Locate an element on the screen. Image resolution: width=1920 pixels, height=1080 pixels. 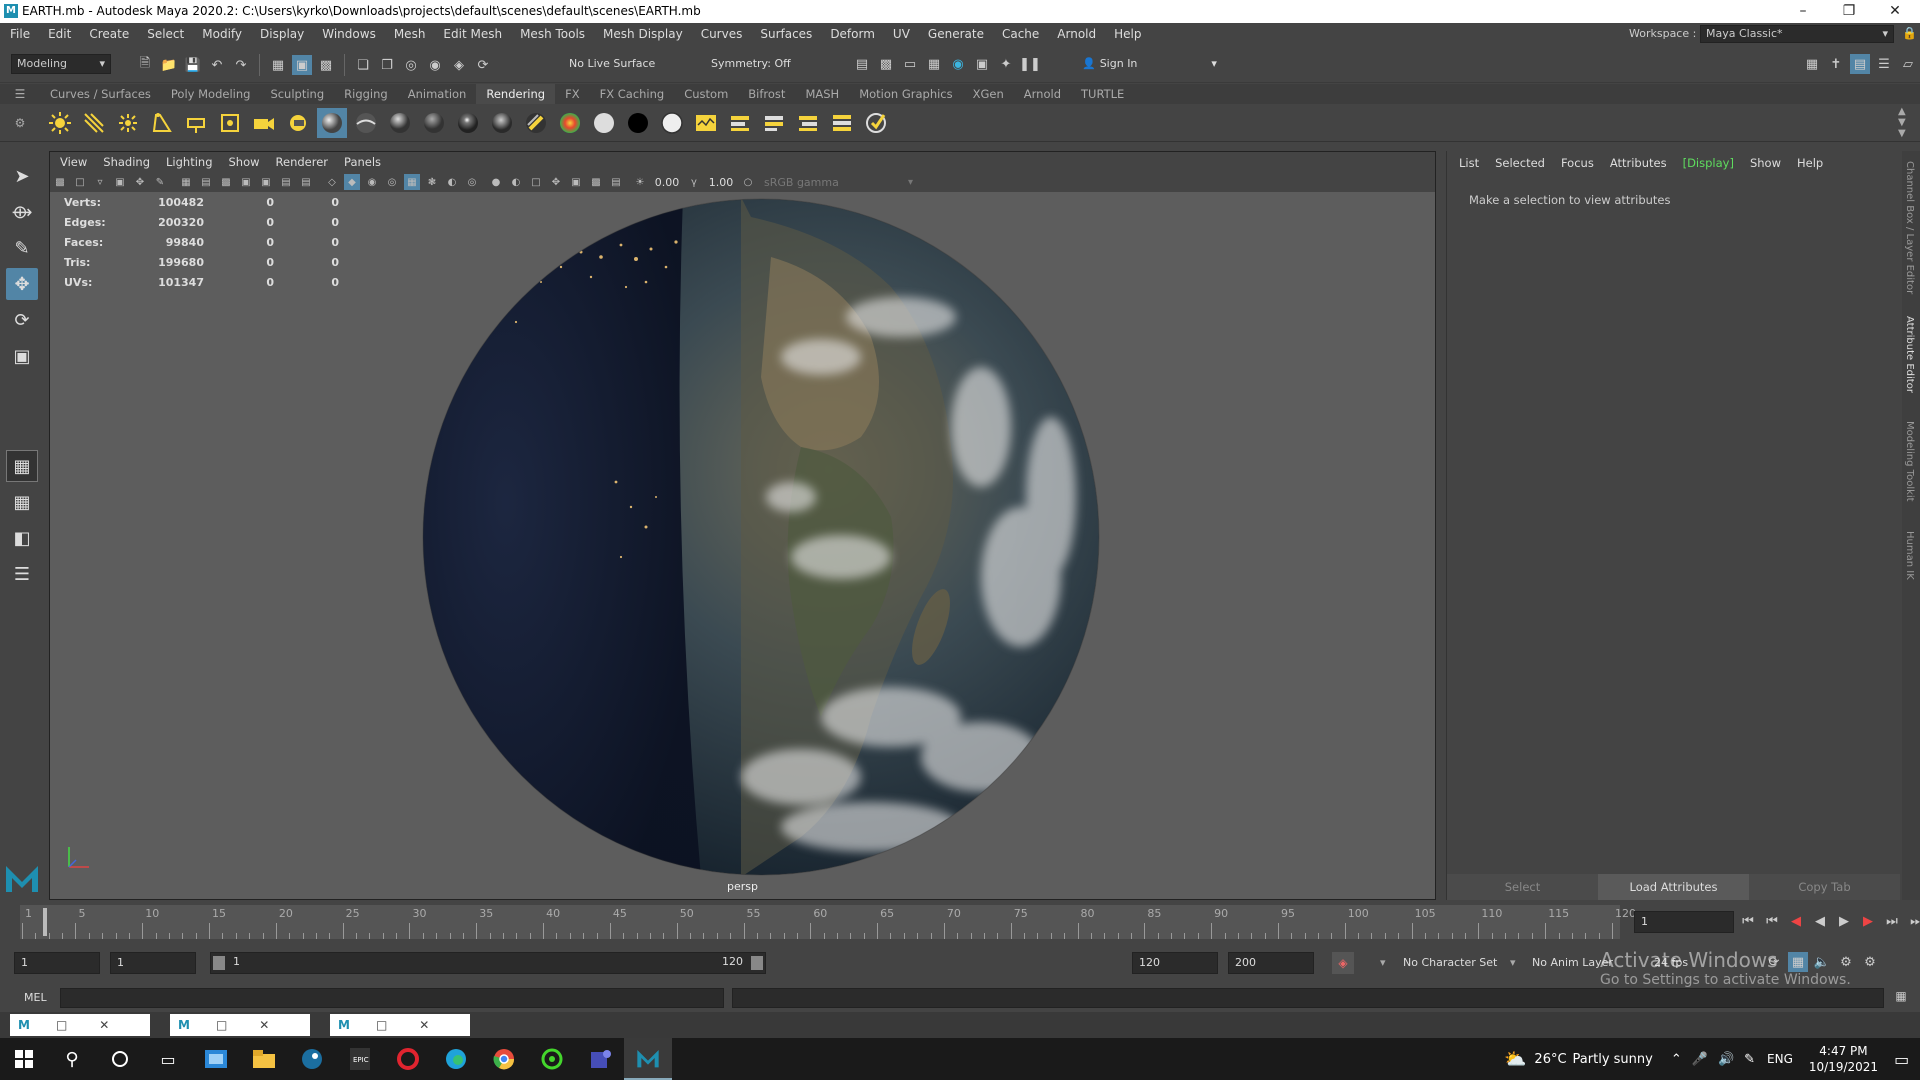
aa-icon: ▤ is located at coordinates (616, 182).